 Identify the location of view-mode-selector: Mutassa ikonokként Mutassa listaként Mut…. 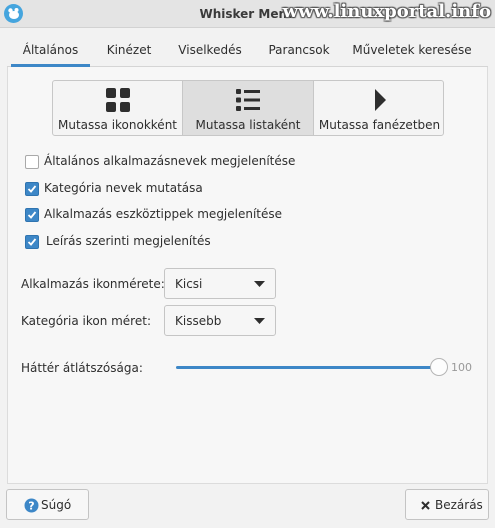
(248, 108).